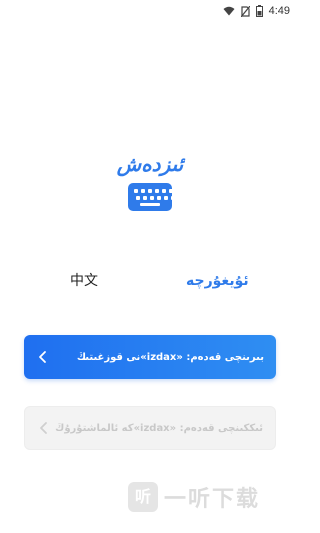  I want to click on no-sim-icon, so click(245, 11).